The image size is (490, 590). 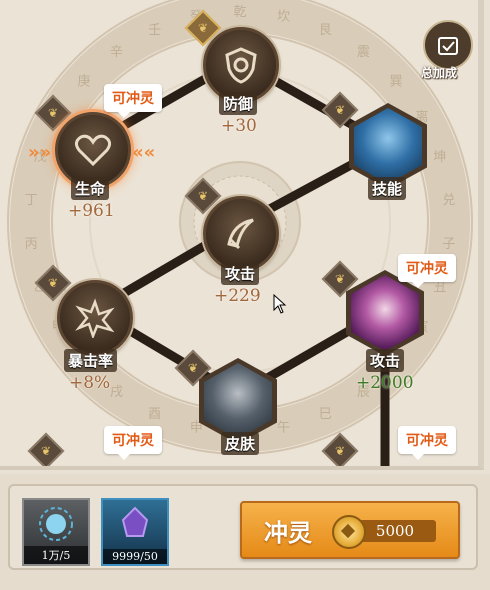 I want to click on wheel-glyph: 戌, so click(x=116, y=392).